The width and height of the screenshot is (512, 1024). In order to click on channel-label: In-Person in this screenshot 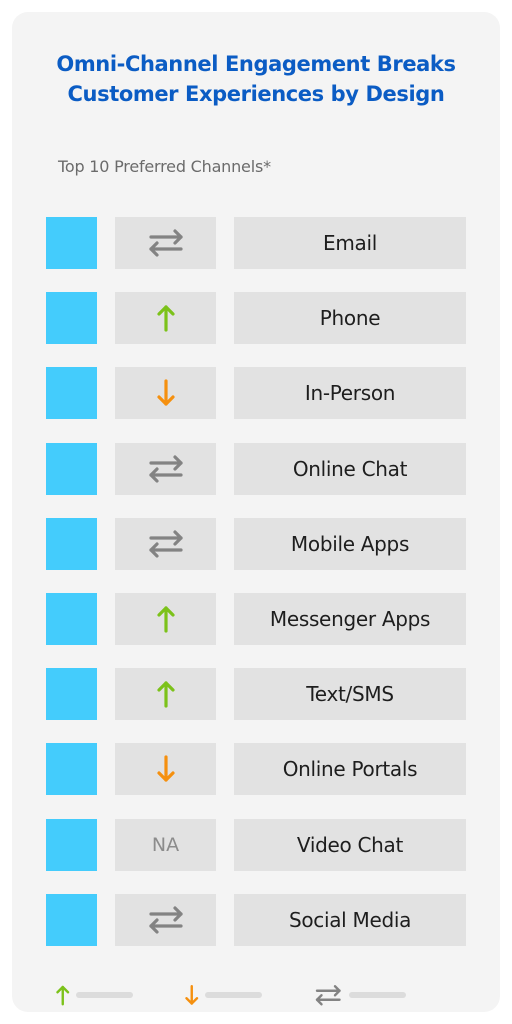, I will do `click(350, 393)`.